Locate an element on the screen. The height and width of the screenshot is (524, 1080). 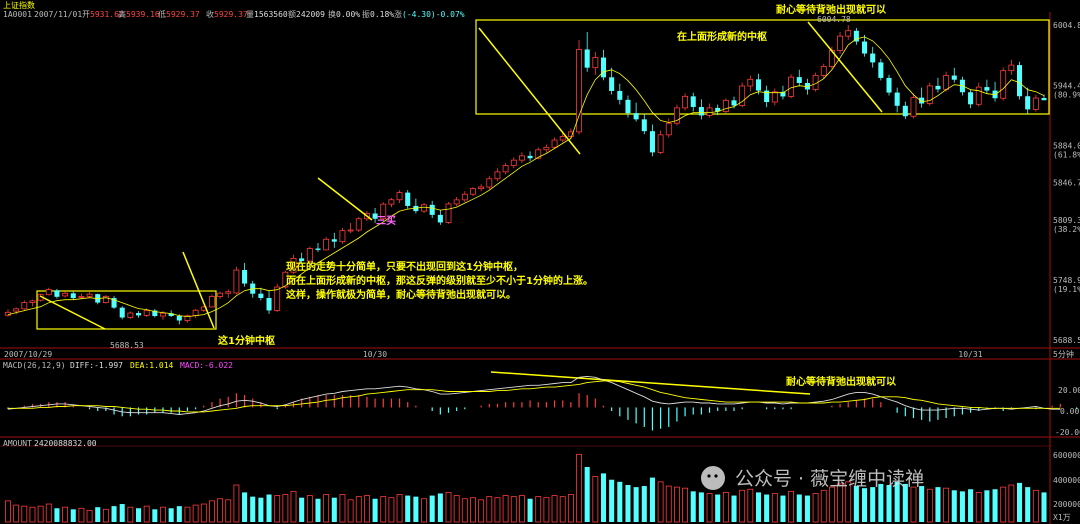
amount-total: 2420088832.00 is located at coordinates (65, 443).